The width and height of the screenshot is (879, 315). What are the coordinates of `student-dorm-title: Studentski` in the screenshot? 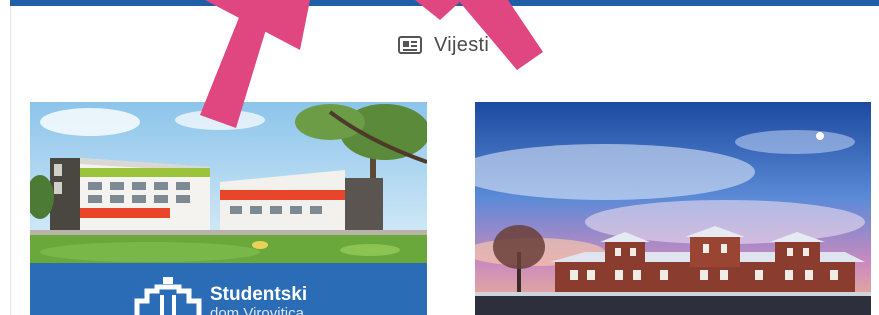 It's located at (259, 294).